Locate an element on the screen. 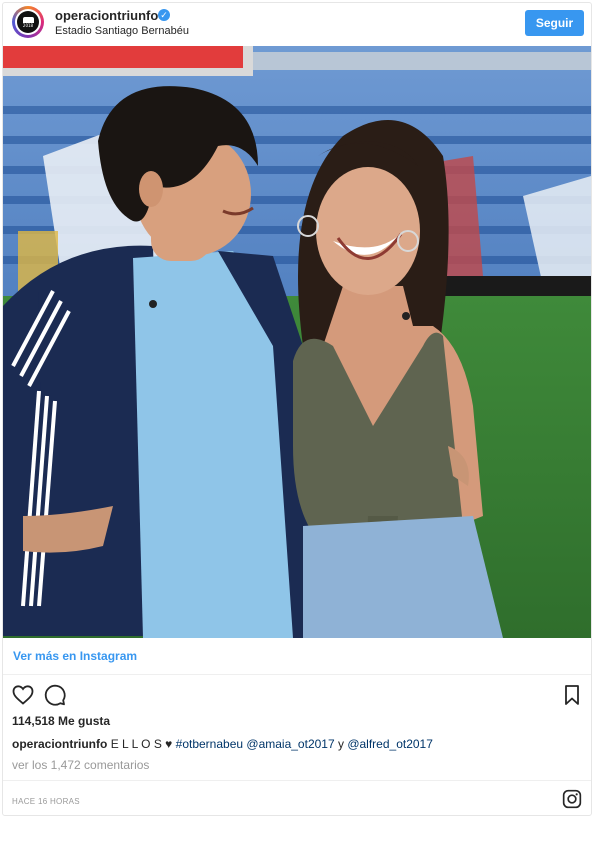 The height and width of the screenshot is (849, 594). caption-conjunction: y is located at coordinates (340, 744).